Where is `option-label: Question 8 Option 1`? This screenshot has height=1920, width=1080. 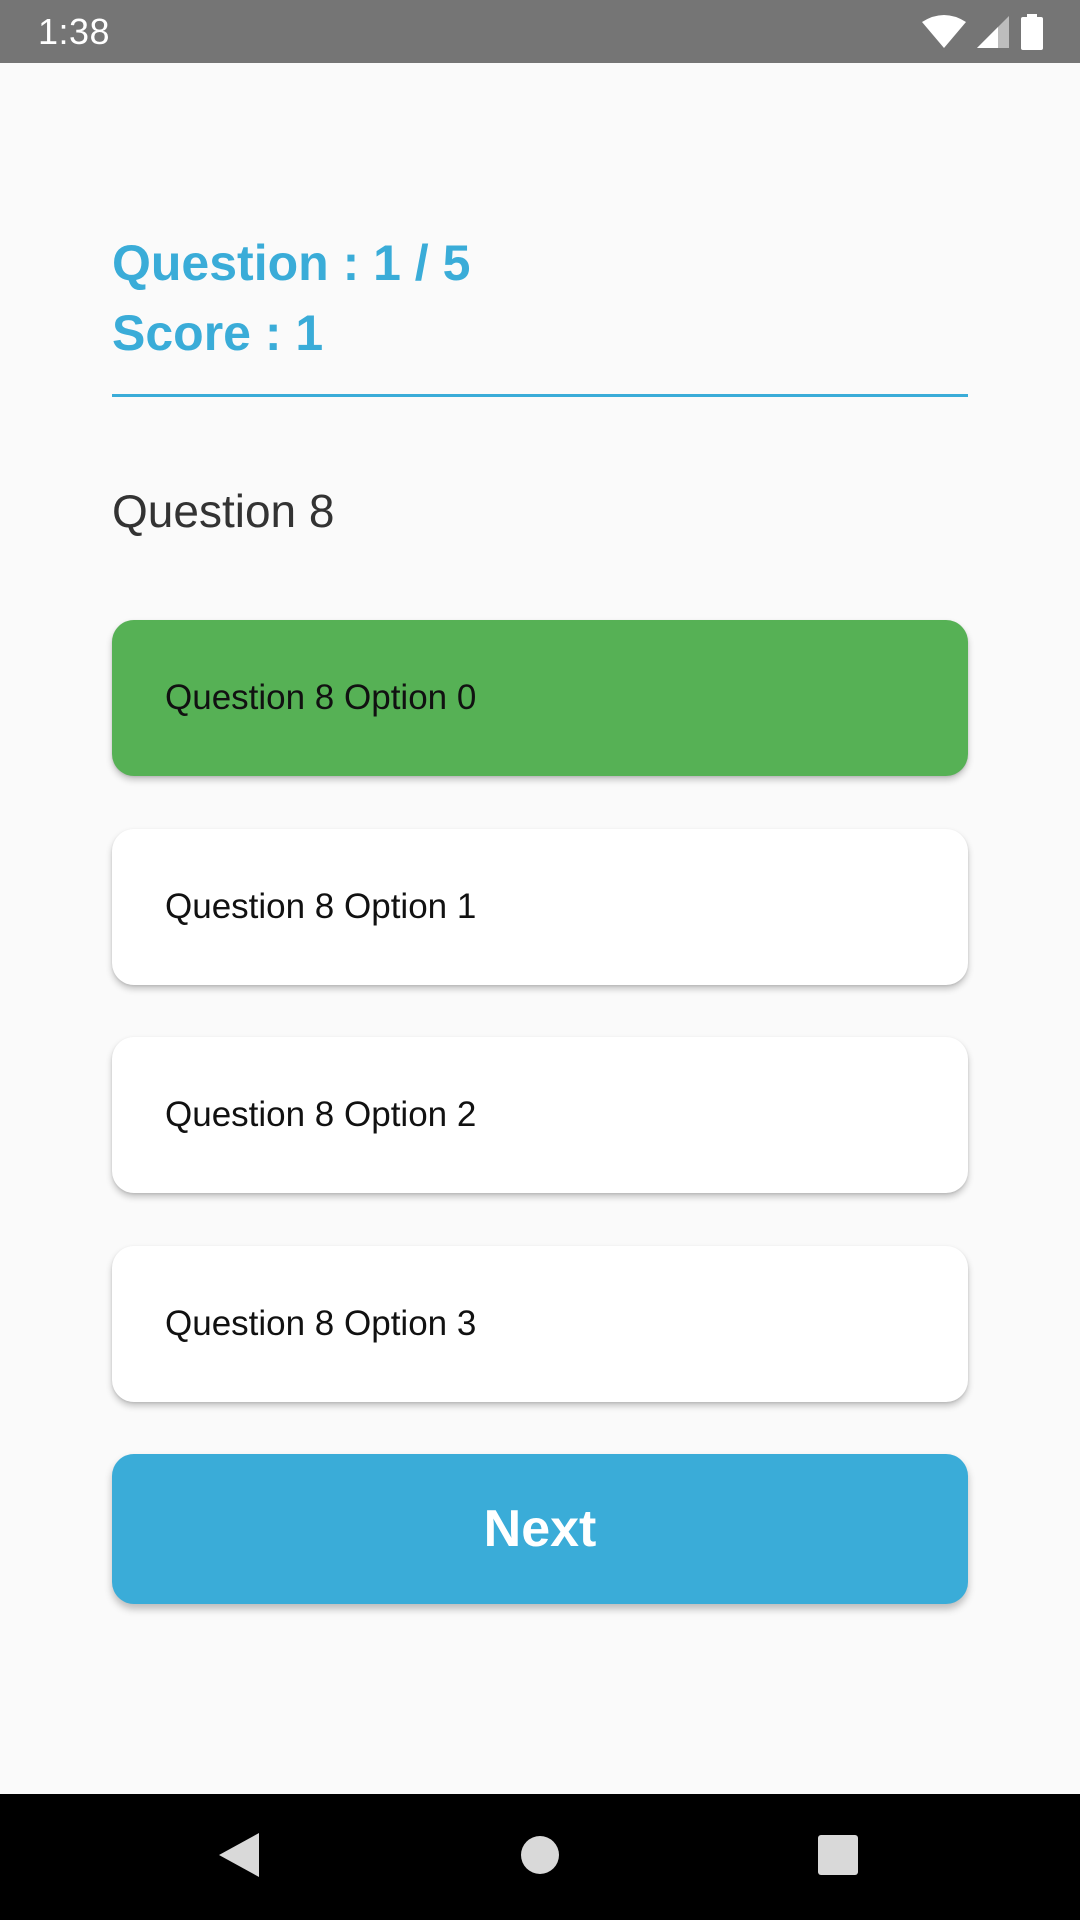
option-label: Question 8 Option 1 is located at coordinates (321, 906).